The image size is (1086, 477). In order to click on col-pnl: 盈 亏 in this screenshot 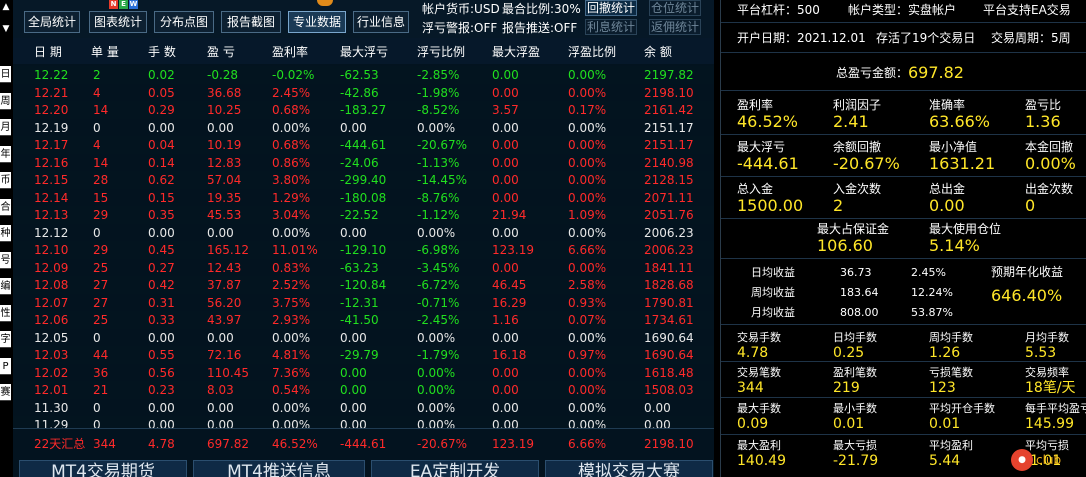, I will do `click(221, 52)`.